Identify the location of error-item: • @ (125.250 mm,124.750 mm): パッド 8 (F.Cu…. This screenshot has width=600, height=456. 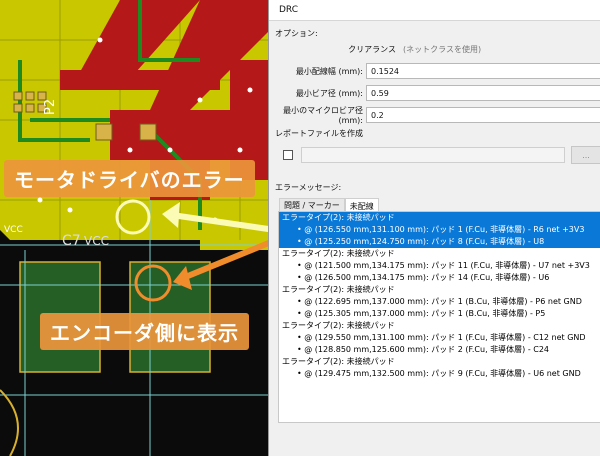
(439, 242).